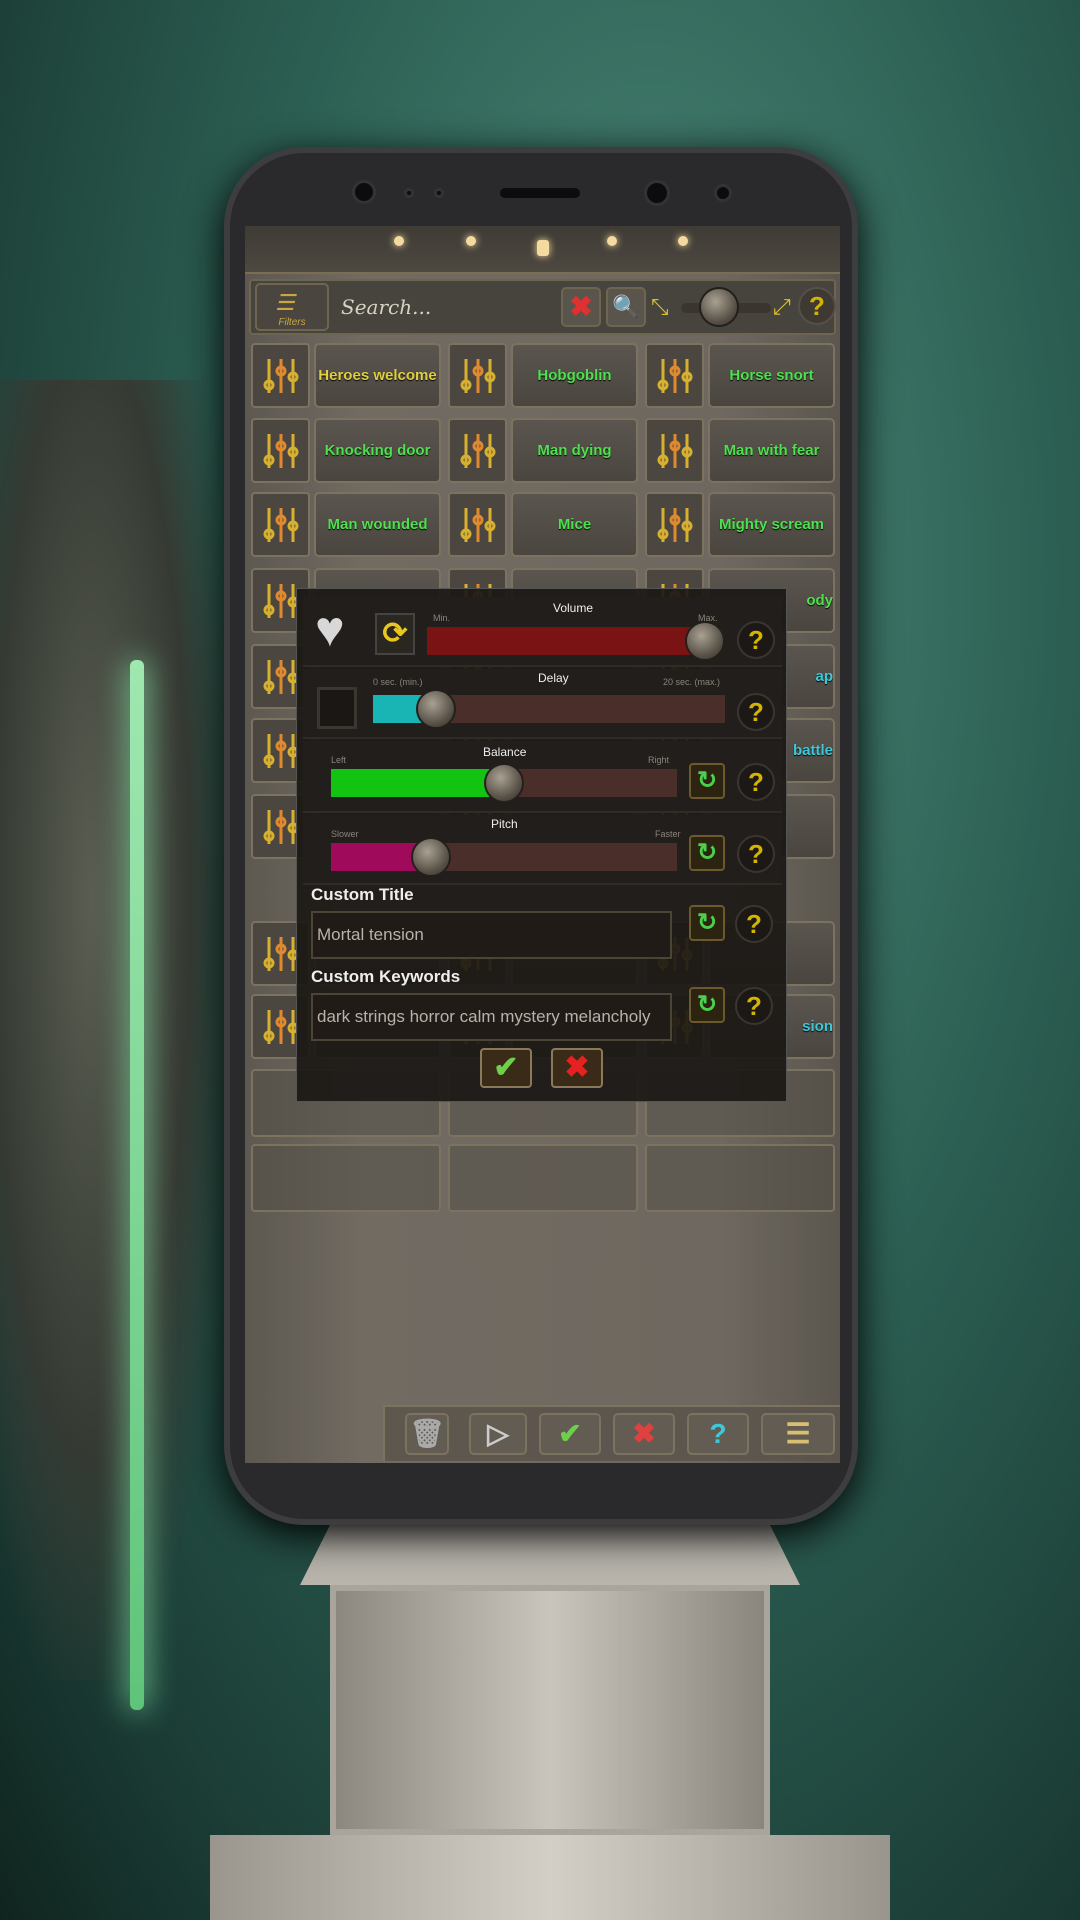 The width and height of the screenshot is (1080, 1920). Describe the element at coordinates (550, 1877) in the screenshot. I see `pedestal-base` at that location.